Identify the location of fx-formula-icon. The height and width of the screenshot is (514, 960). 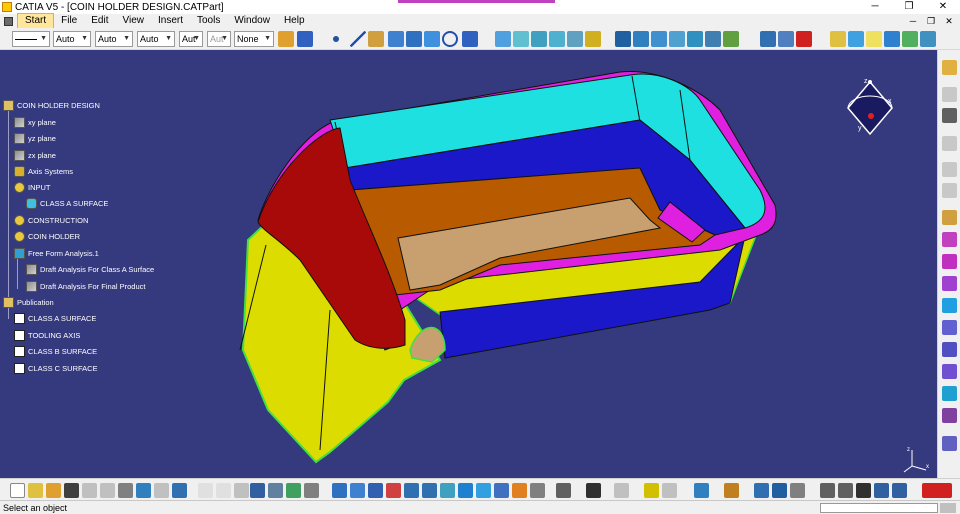
(205, 490).